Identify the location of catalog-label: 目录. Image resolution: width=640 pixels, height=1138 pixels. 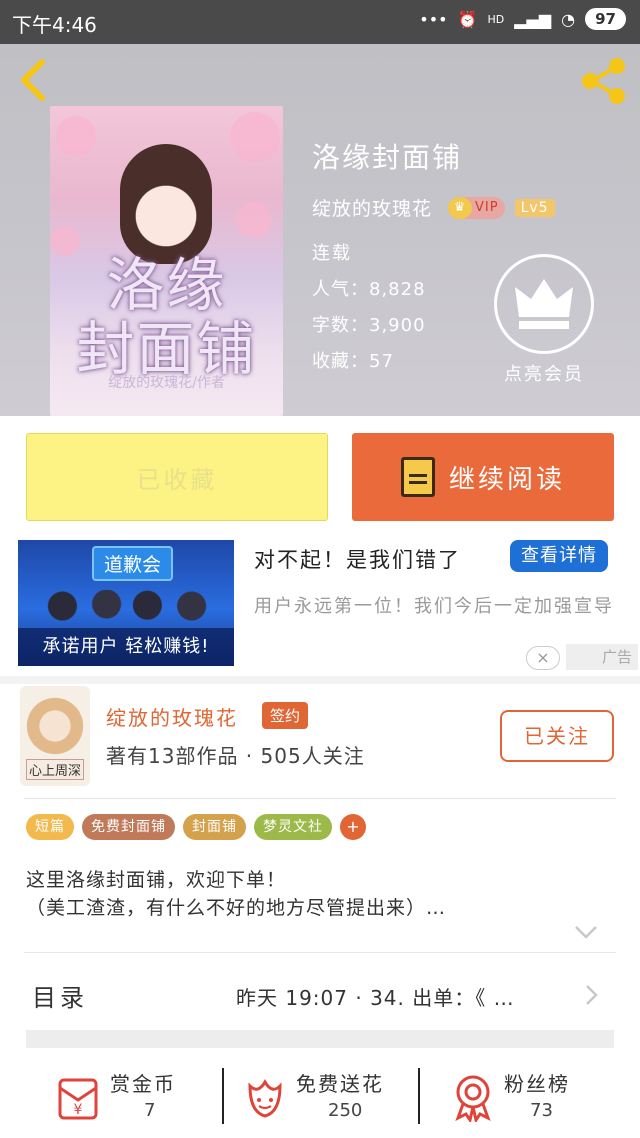
(60, 998).